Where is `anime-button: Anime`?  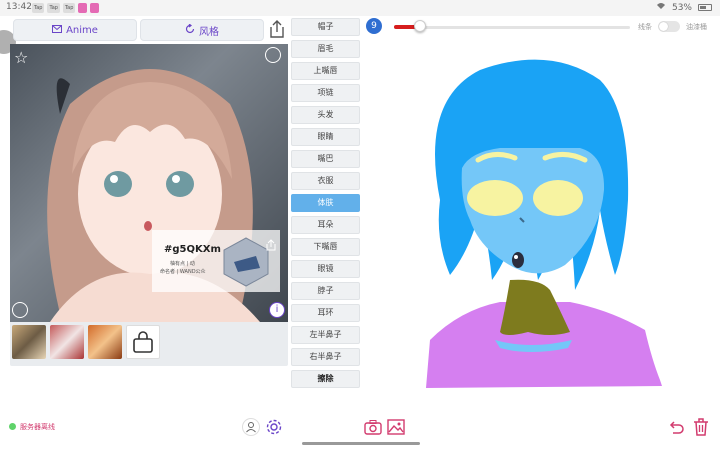 anime-button: Anime is located at coordinates (75, 30).